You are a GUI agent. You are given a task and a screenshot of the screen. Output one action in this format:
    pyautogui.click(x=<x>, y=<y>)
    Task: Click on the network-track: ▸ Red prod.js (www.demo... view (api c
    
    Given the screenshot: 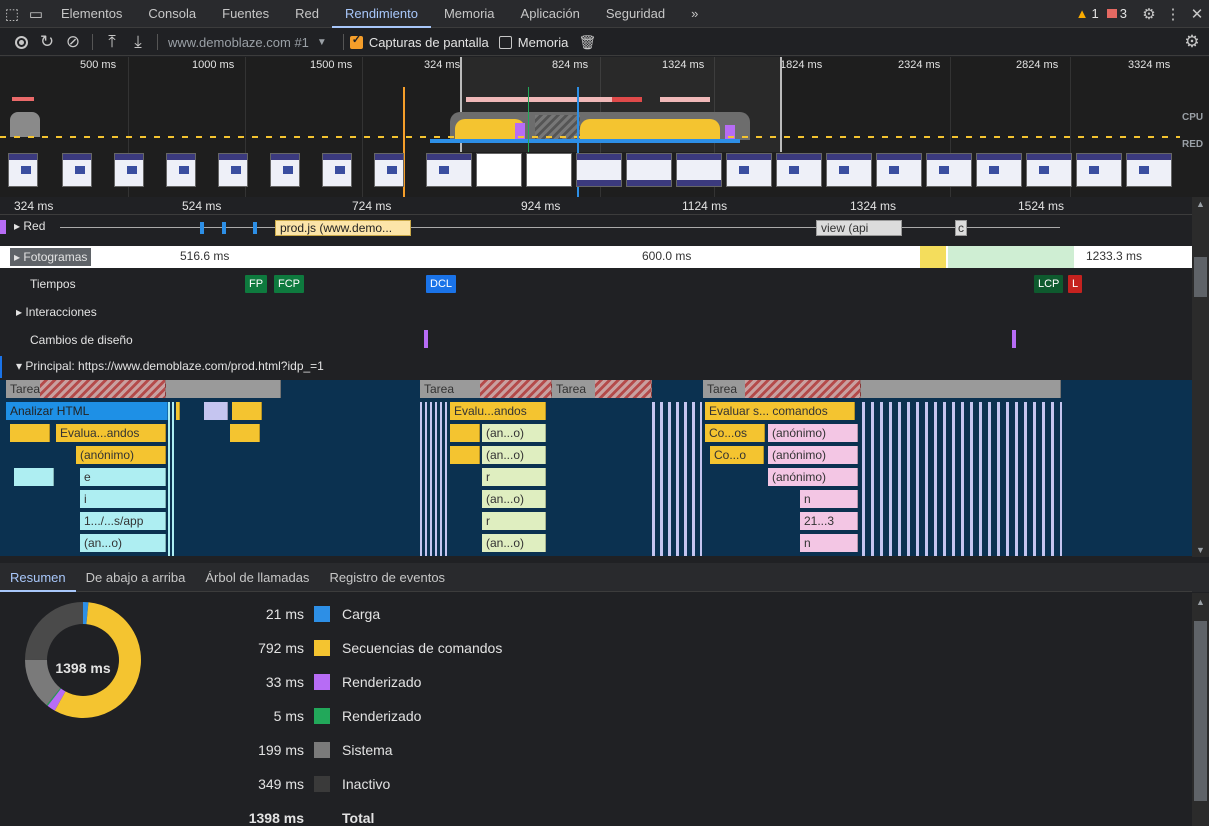 What is the action you would take?
    pyautogui.click(x=596, y=227)
    